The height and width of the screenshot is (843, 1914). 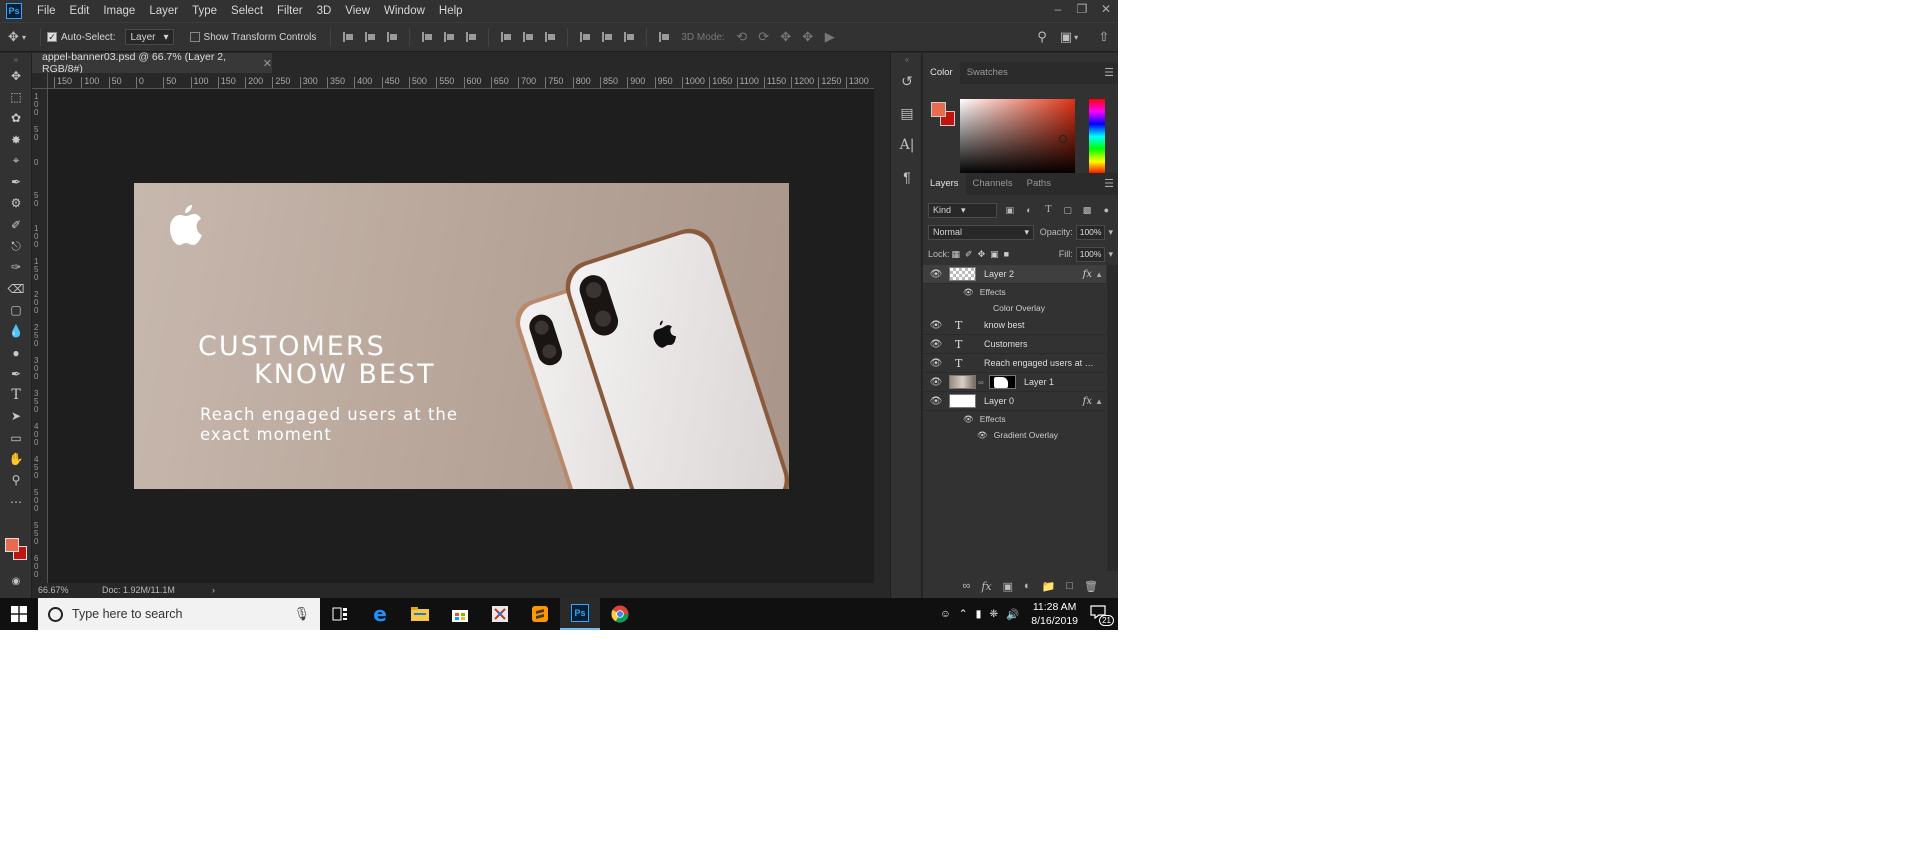 What do you see at coordinates (16, 139) in the screenshot?
I see `quick-selection-tool-icon: ✸` at bounding box center [16, 139].